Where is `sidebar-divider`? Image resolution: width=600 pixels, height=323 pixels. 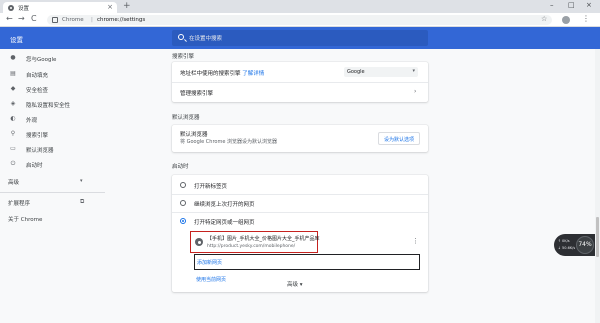
sidebar-divider is located at coordinates (52, 192).